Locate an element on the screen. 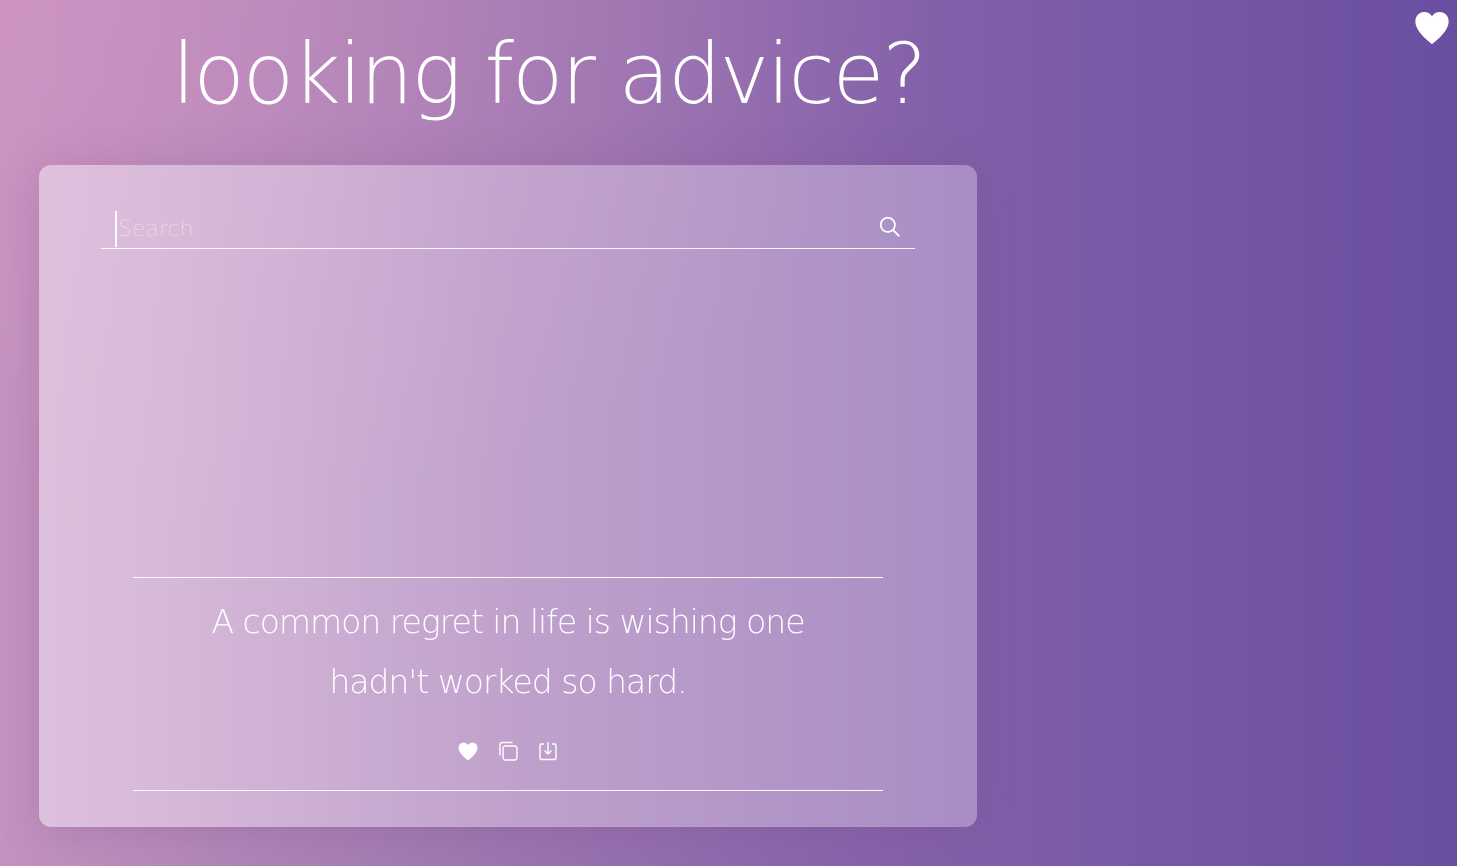  download-icon is located at coordinates (548, 751).